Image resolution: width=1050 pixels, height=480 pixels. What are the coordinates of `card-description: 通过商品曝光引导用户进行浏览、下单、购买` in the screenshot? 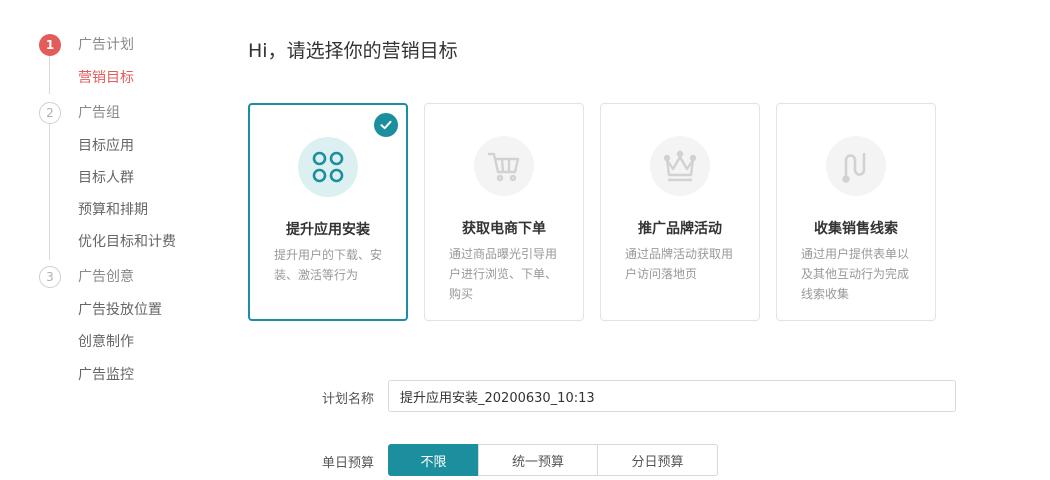 It's located at (503, 274).